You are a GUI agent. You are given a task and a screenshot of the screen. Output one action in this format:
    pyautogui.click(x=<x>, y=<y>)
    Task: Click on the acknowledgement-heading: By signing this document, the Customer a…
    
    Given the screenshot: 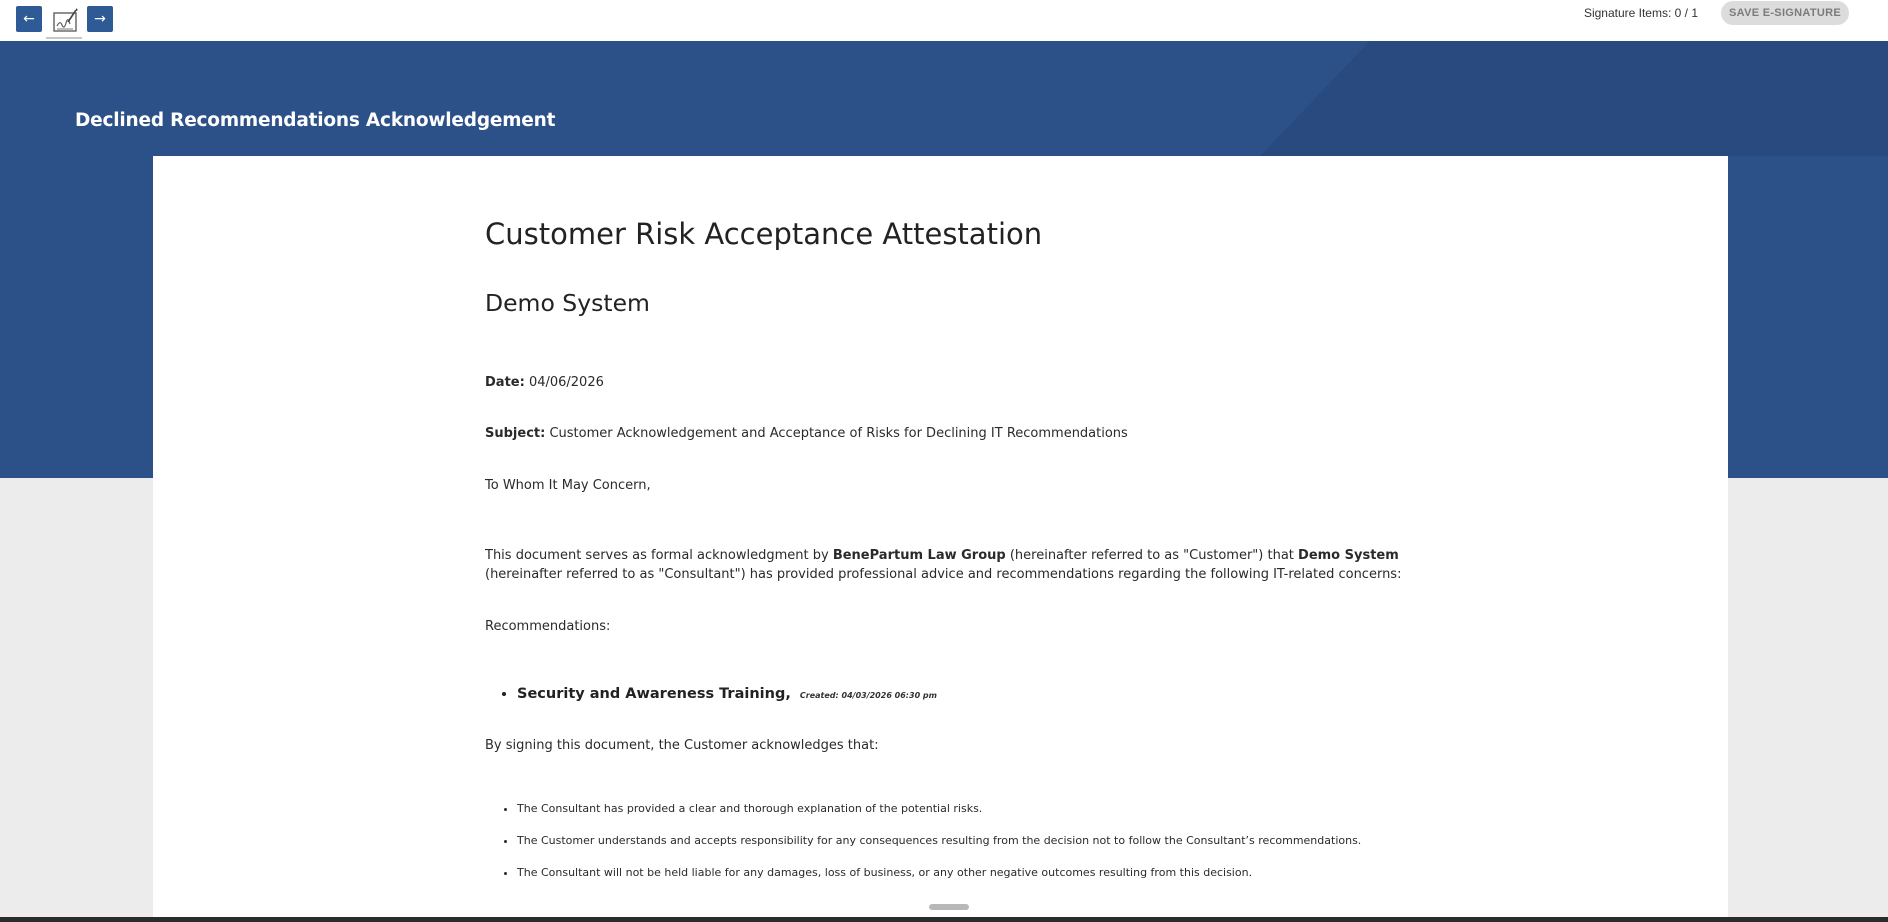 What is the action you would take?
    pyautogui.click(x=682, y=745)
    